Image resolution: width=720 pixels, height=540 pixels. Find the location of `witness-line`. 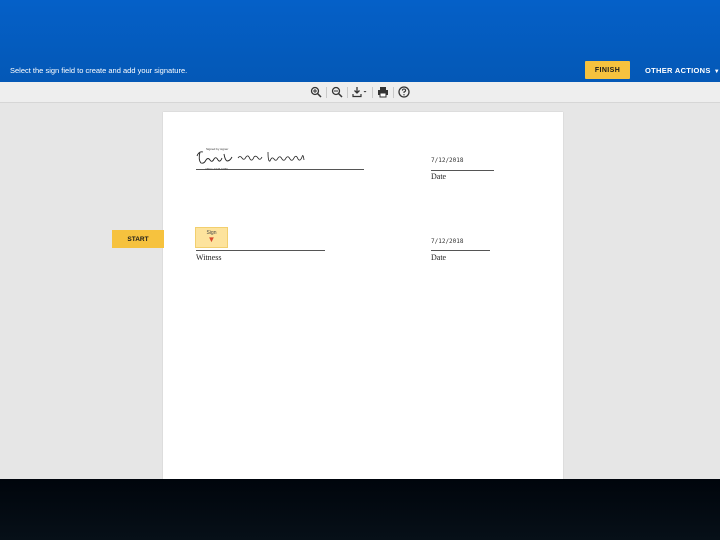

witness-line is located at coordinates (260, 250).